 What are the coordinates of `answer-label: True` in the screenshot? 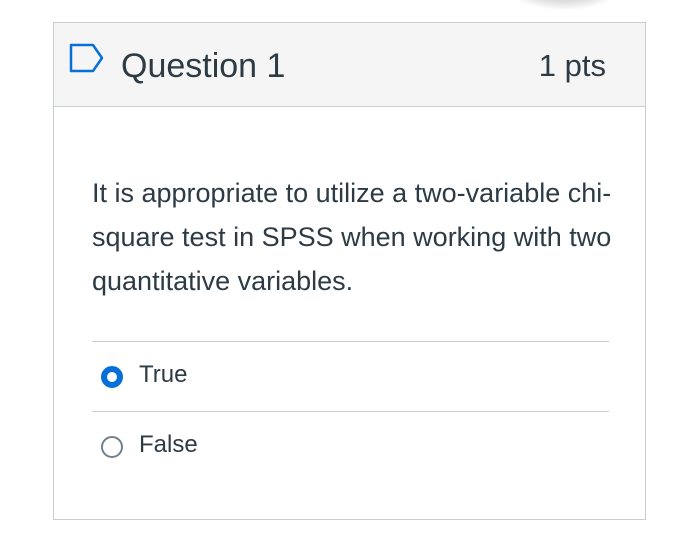 It's located at (163, 374).